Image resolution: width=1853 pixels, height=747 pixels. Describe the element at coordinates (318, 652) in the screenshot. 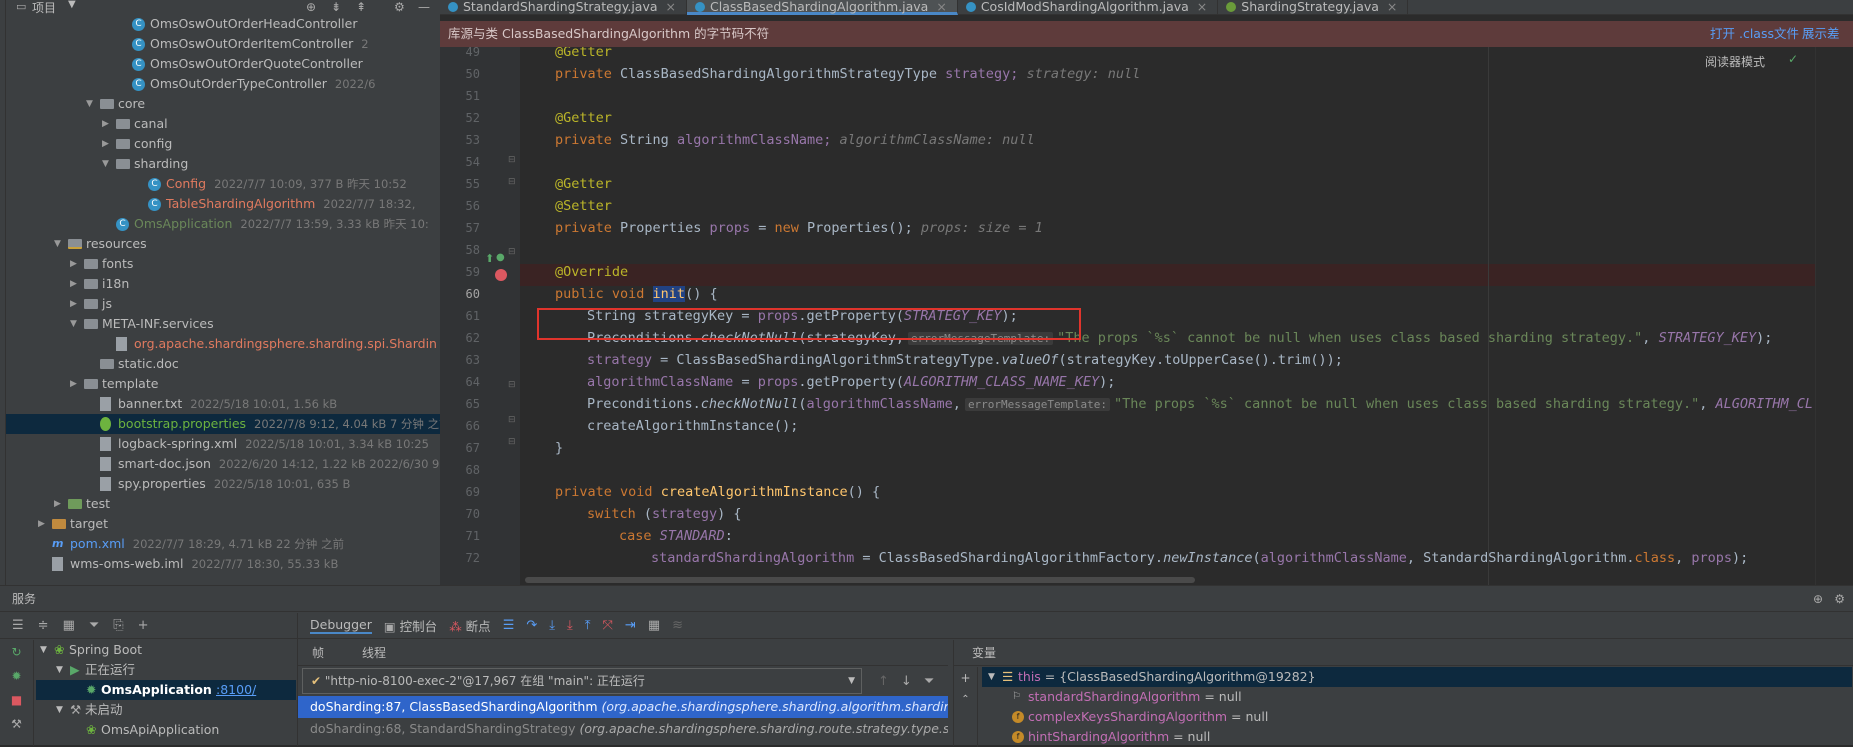

I see `frames-tab: 帧` at that location.